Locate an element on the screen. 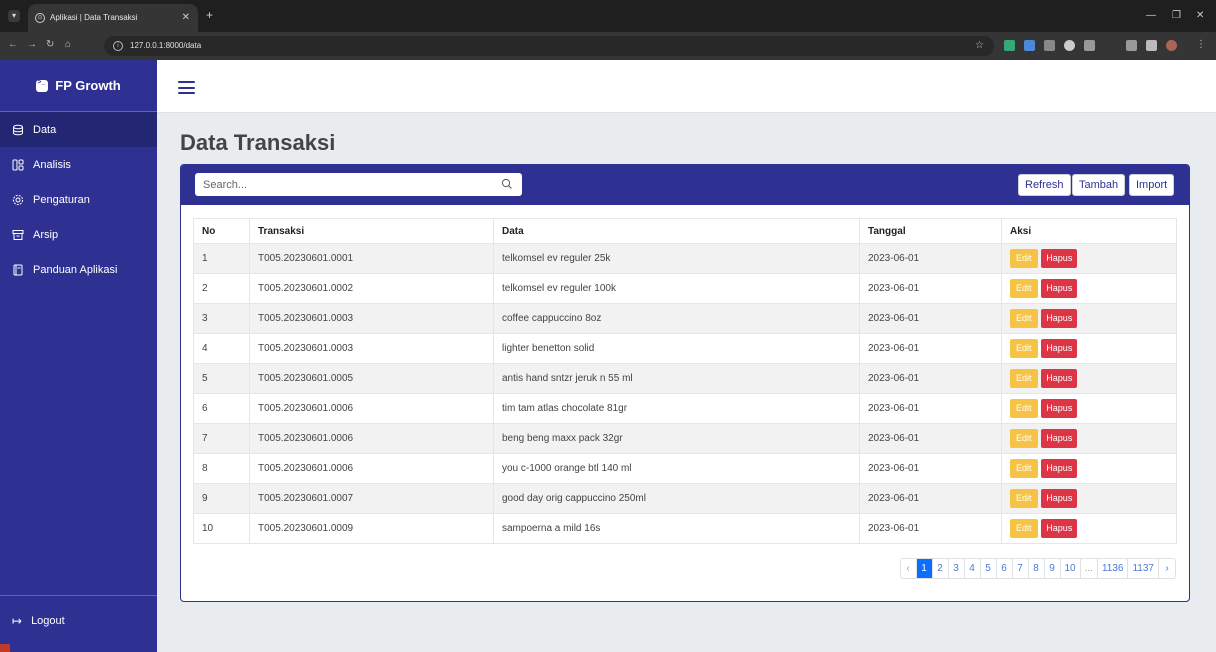 Image resolution: width=1216 pixels, height=652 pixels. tab-search-icon: ▾ is located at coordinates (14, 16).